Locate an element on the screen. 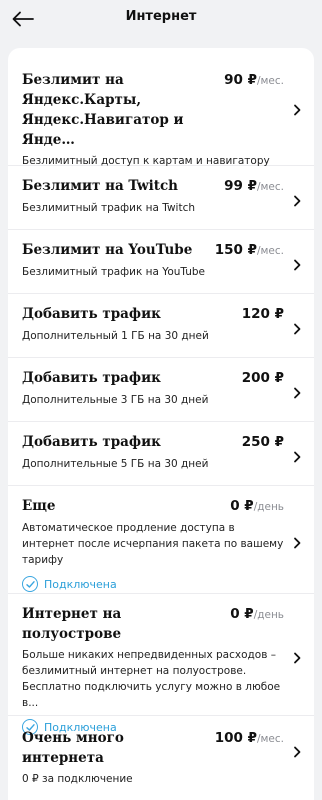  status-connected: Подключена is located at coordinates (153, 584).